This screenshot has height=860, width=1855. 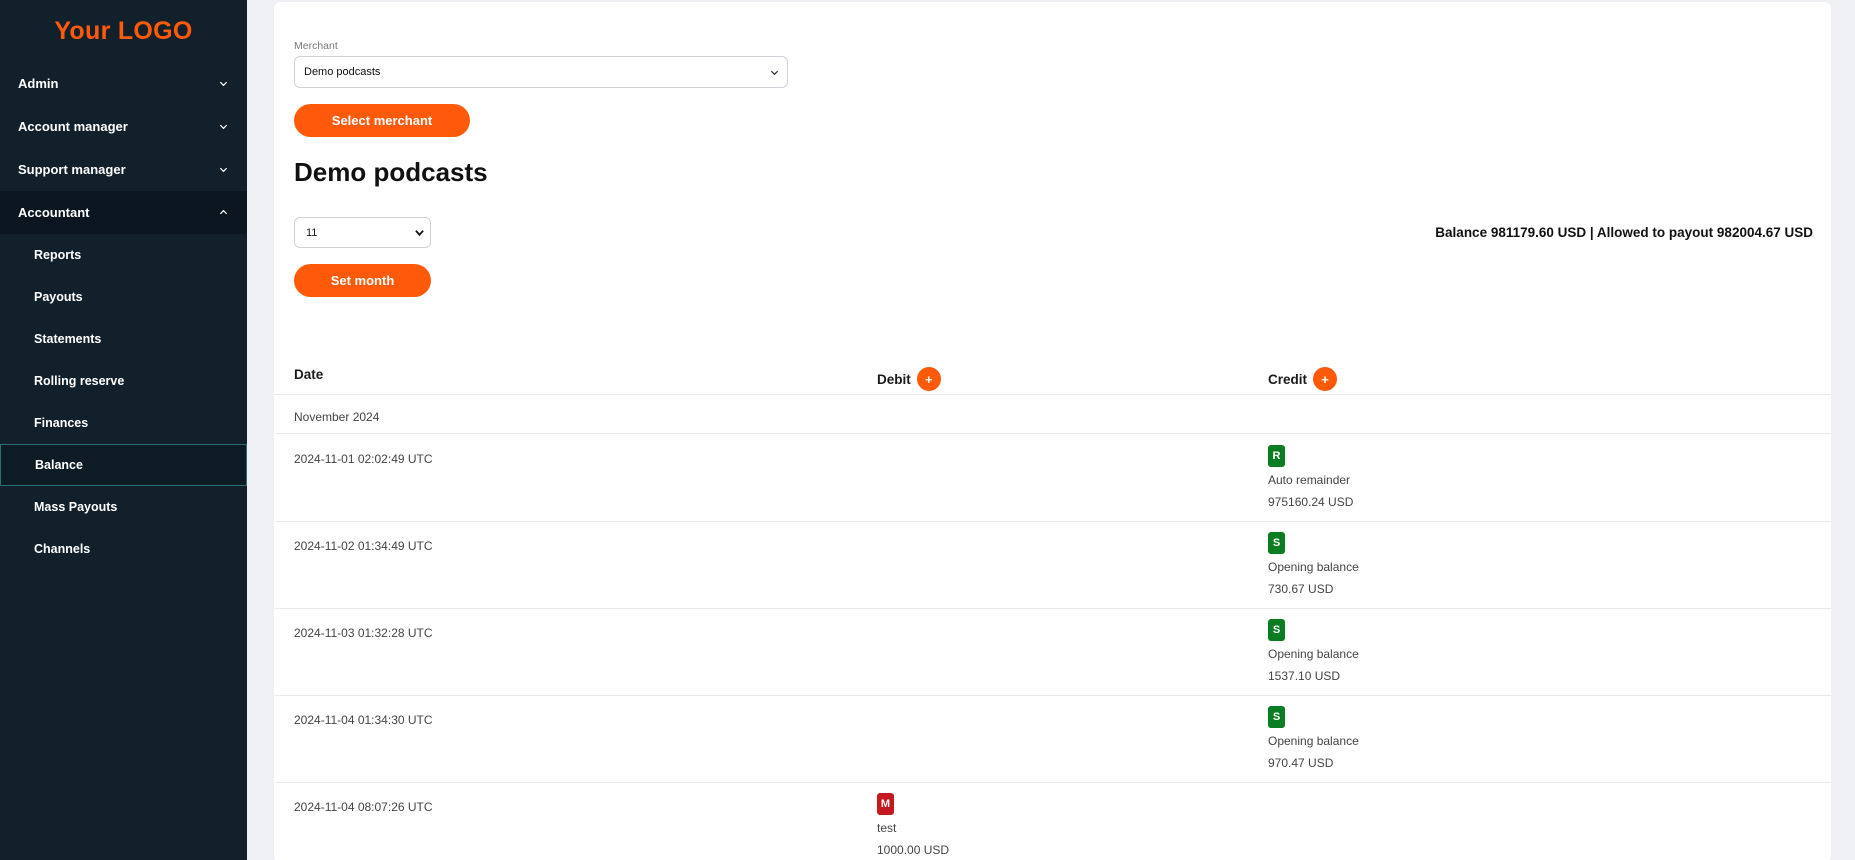 I want to click on entry-amount: 975160.24 USD, so click(x=1311, y=502).